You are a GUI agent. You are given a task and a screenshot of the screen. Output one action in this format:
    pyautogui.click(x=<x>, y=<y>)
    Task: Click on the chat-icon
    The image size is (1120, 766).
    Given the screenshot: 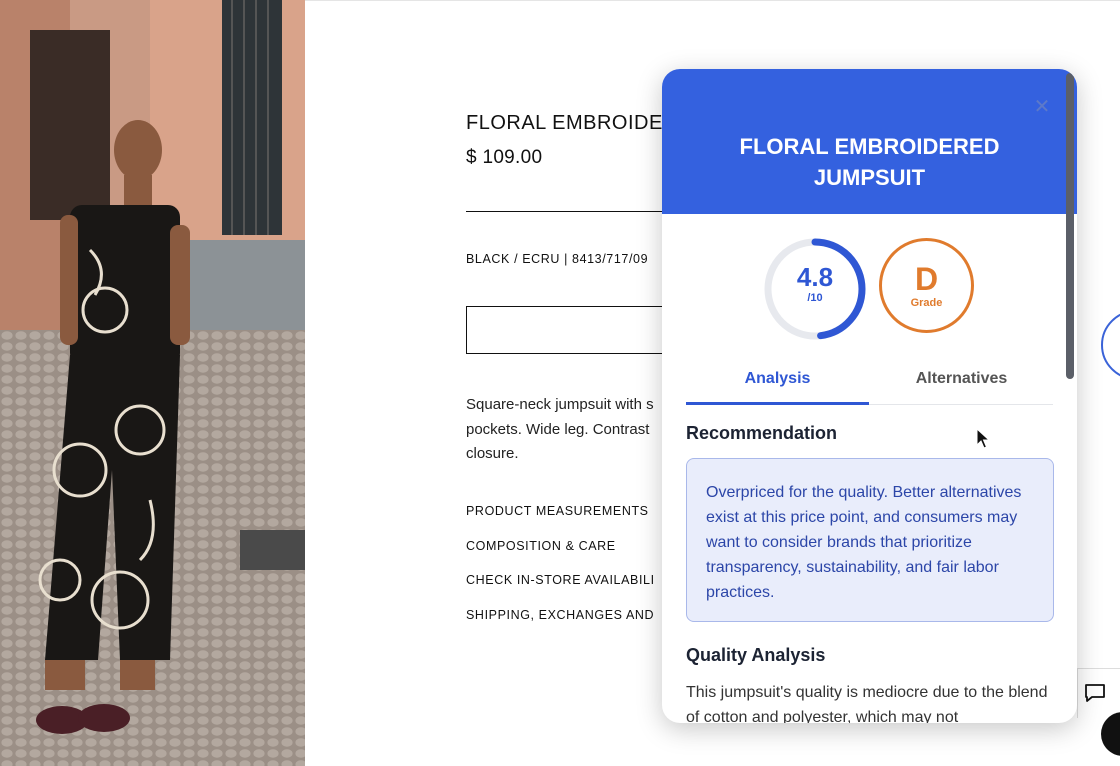 What is the action you would take?
    pyautogui.click(x=1095, y=693)
    